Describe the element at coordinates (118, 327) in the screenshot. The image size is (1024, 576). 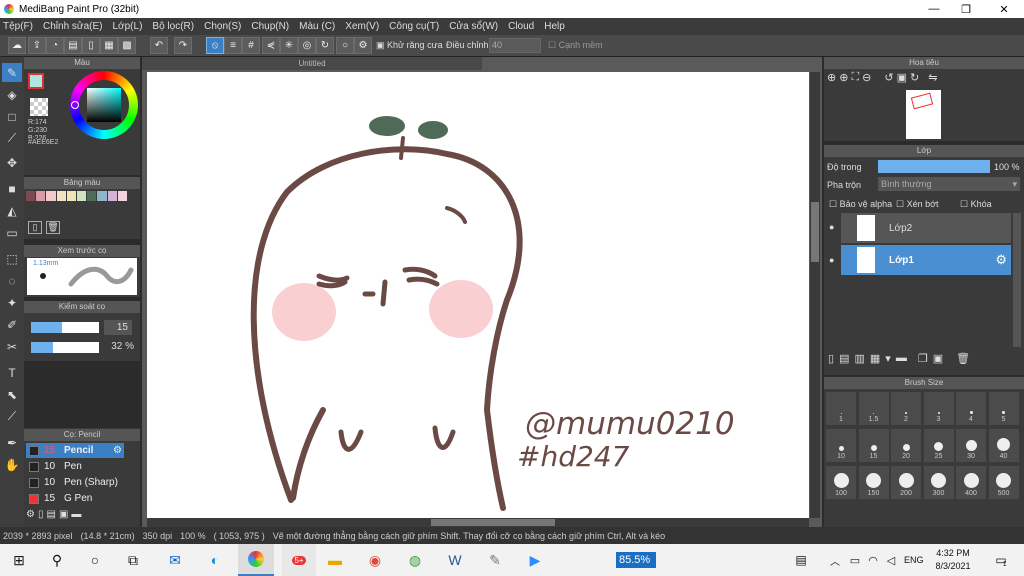
I see `brush-size-value: 15` at that location.